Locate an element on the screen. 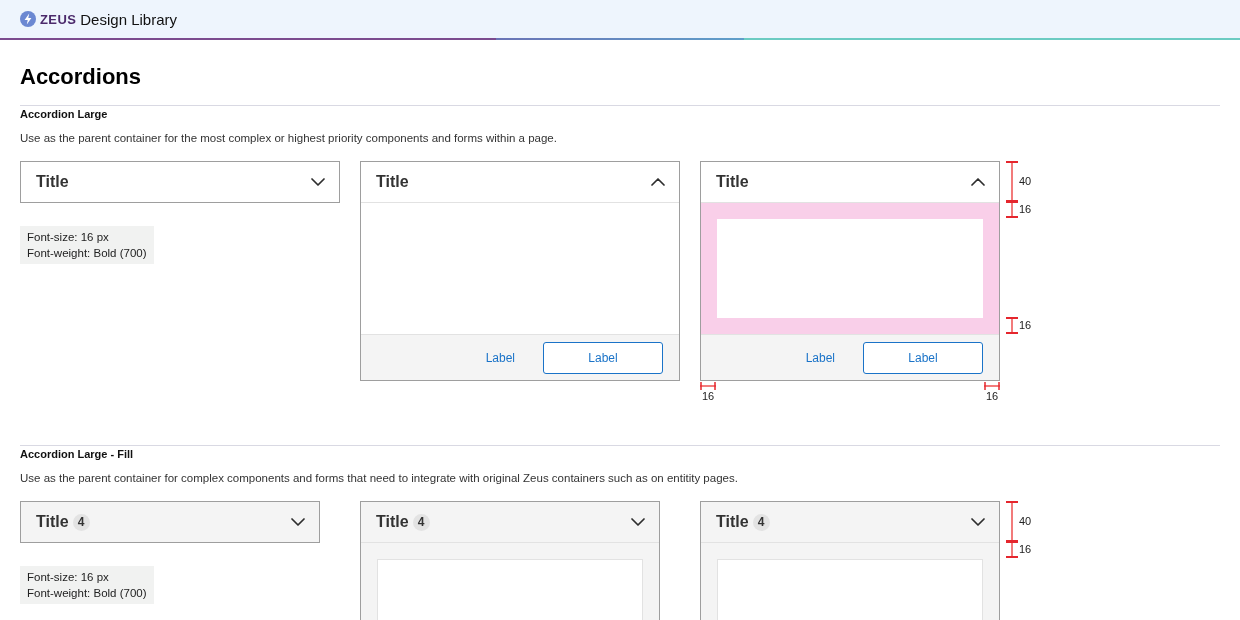 The height and width of the screenshot is (620, 1240). section-title: Accordion Large - Fill is located at coordinates (77, 454).